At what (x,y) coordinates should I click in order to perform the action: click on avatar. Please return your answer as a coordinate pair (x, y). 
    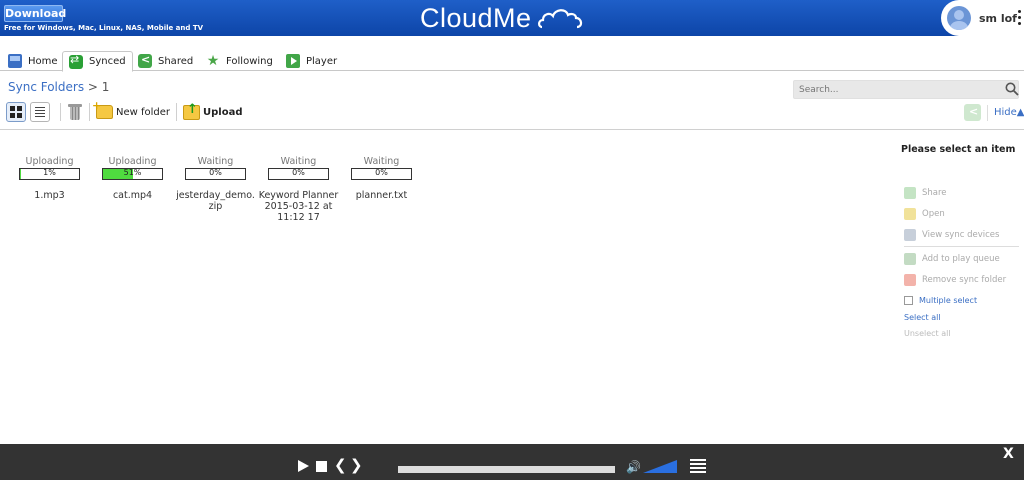
    Looking at the image, I should click on (959, 18).